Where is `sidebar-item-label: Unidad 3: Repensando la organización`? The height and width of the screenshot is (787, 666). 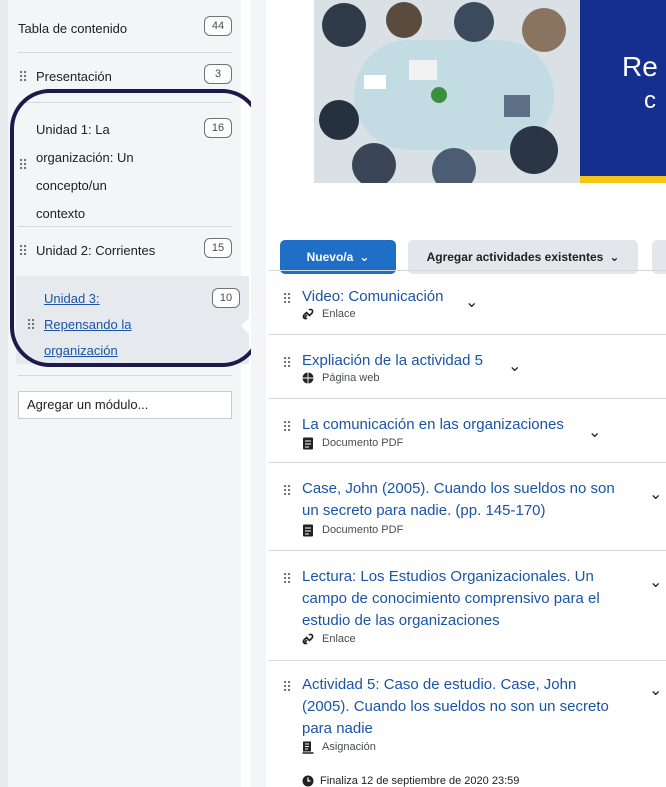 sidebar-item-label: Unidad 3: Repensando la organización is located at coordinates (128, 325).